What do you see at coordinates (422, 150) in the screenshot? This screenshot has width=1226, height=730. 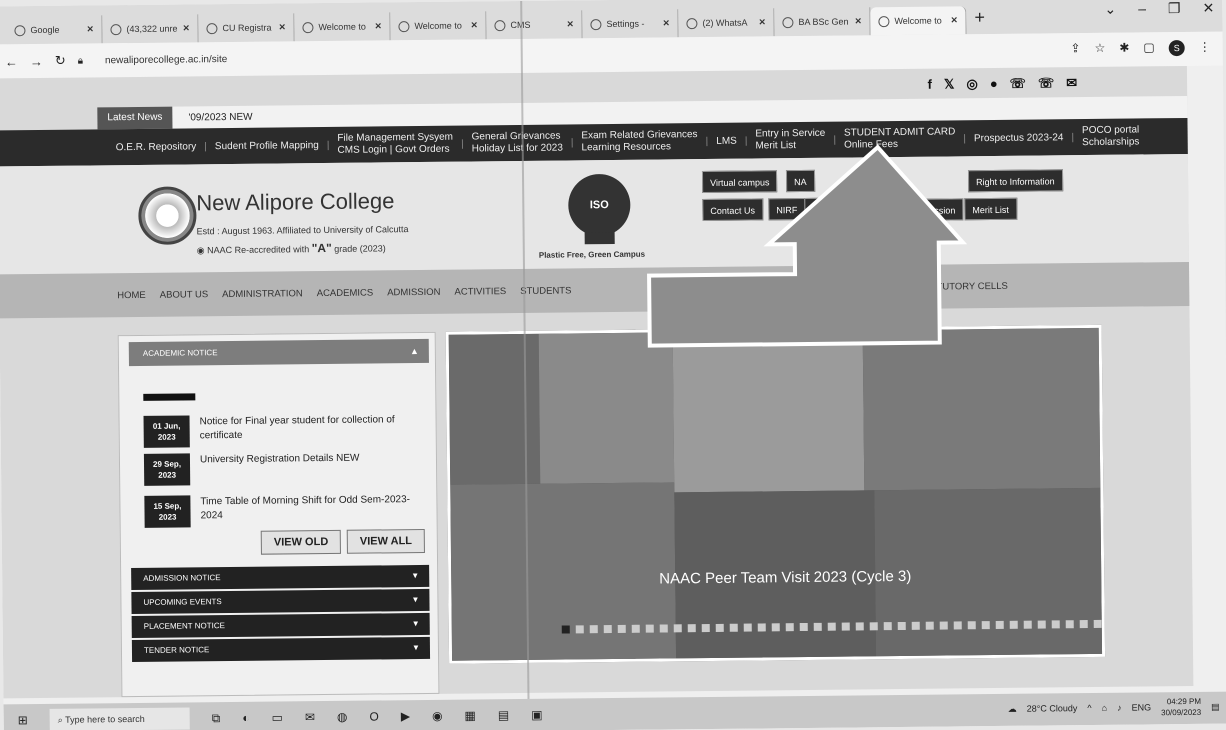 I see `link-govt-orders: Govt Orders` at bounding box center [422, 150].